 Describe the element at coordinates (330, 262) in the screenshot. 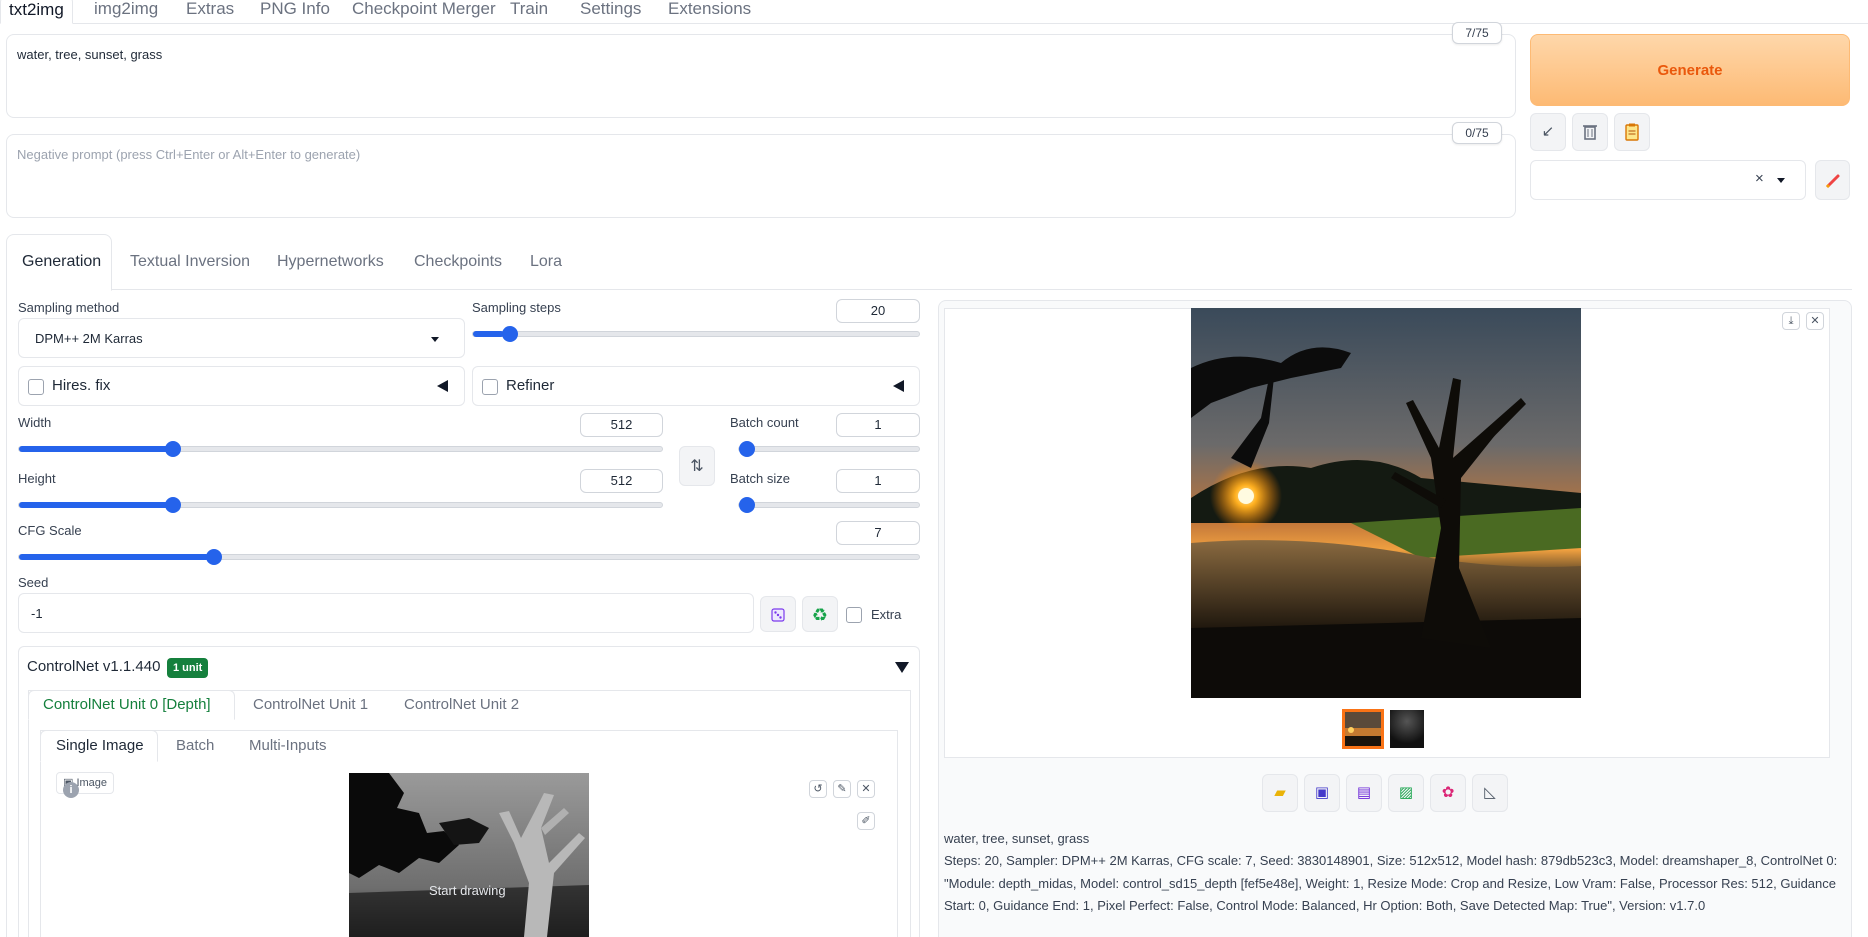

I see `tab-hypernetworks: Hypernetworks` at that location.